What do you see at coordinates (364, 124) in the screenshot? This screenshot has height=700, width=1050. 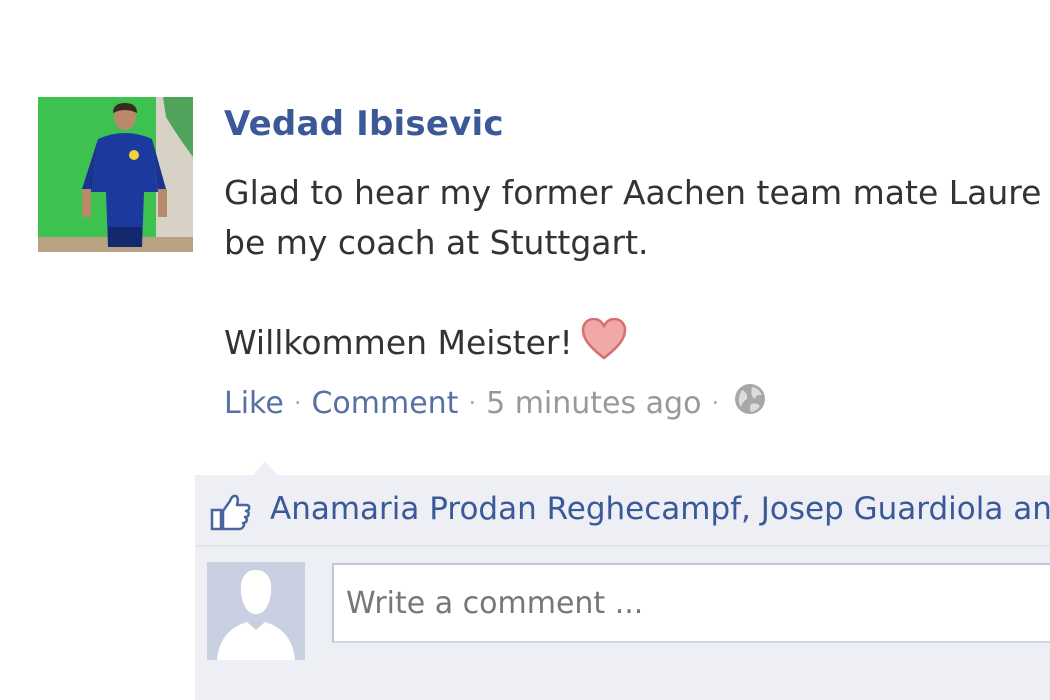 I see `author-name-link: Vedad Ibisevic` at bounding box center [364, 124].